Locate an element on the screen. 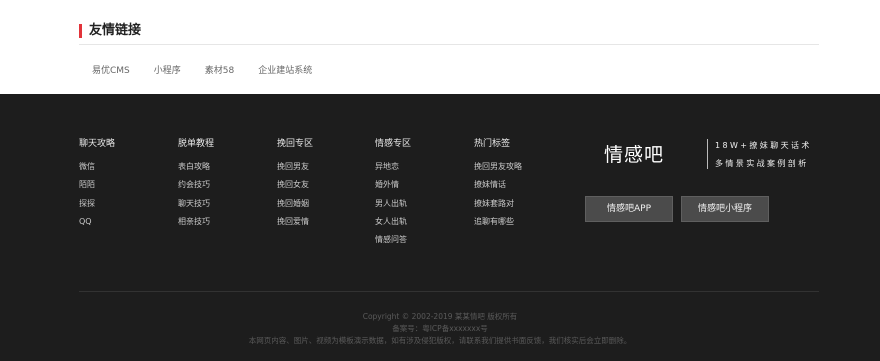 The image size is (880, 361). footer-column-chat-tips: 聊天攻略 微信 陌陌 探探 QQ is located at coordinates (97, 185).